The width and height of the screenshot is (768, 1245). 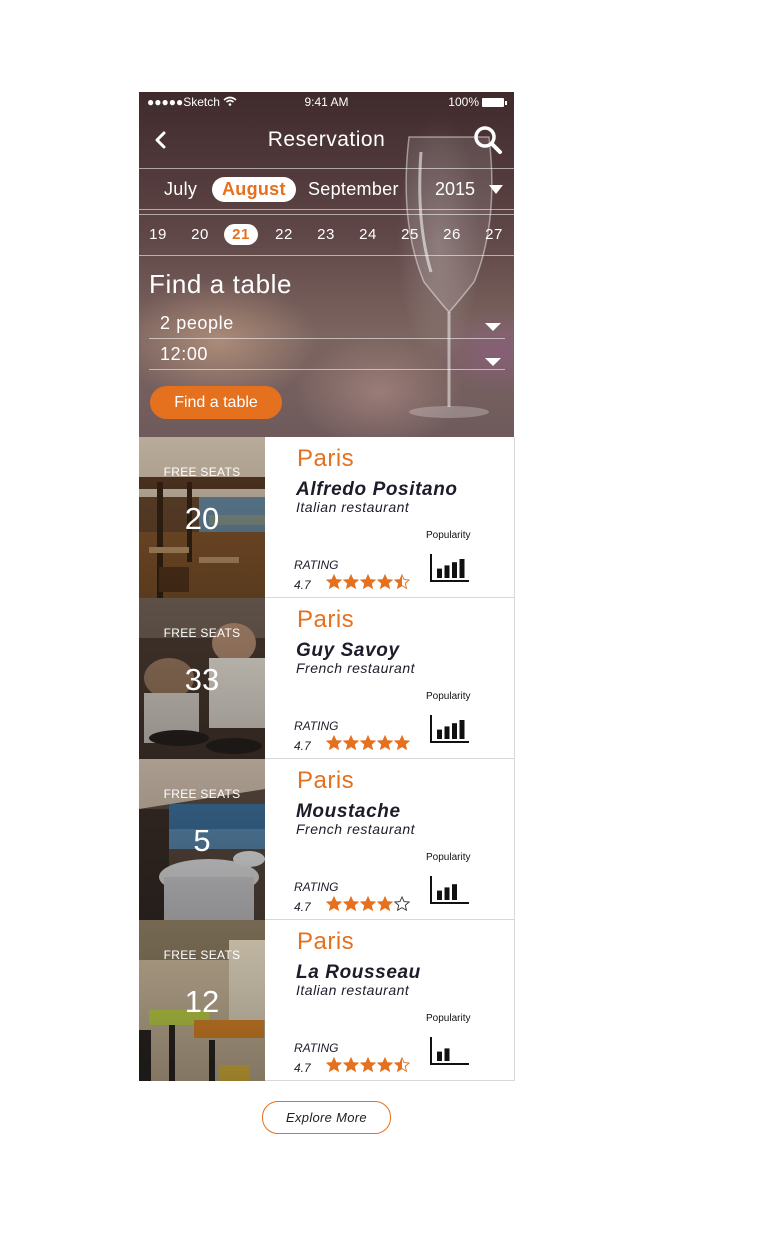 I want to click on people-select: 2 people, so click(x=327, y=324).